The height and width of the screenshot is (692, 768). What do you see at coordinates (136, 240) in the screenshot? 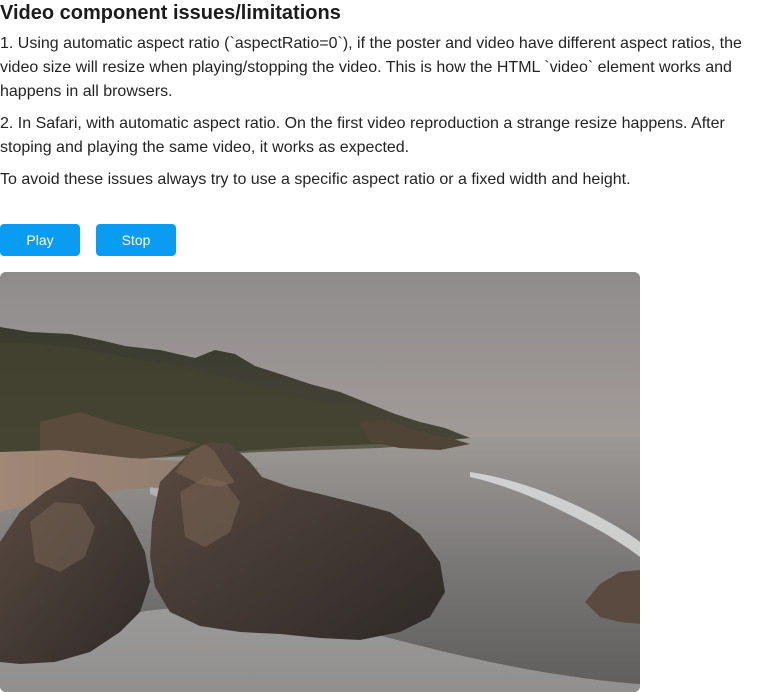
I see `stop-button: Stop` at bounding box center [136, 240].